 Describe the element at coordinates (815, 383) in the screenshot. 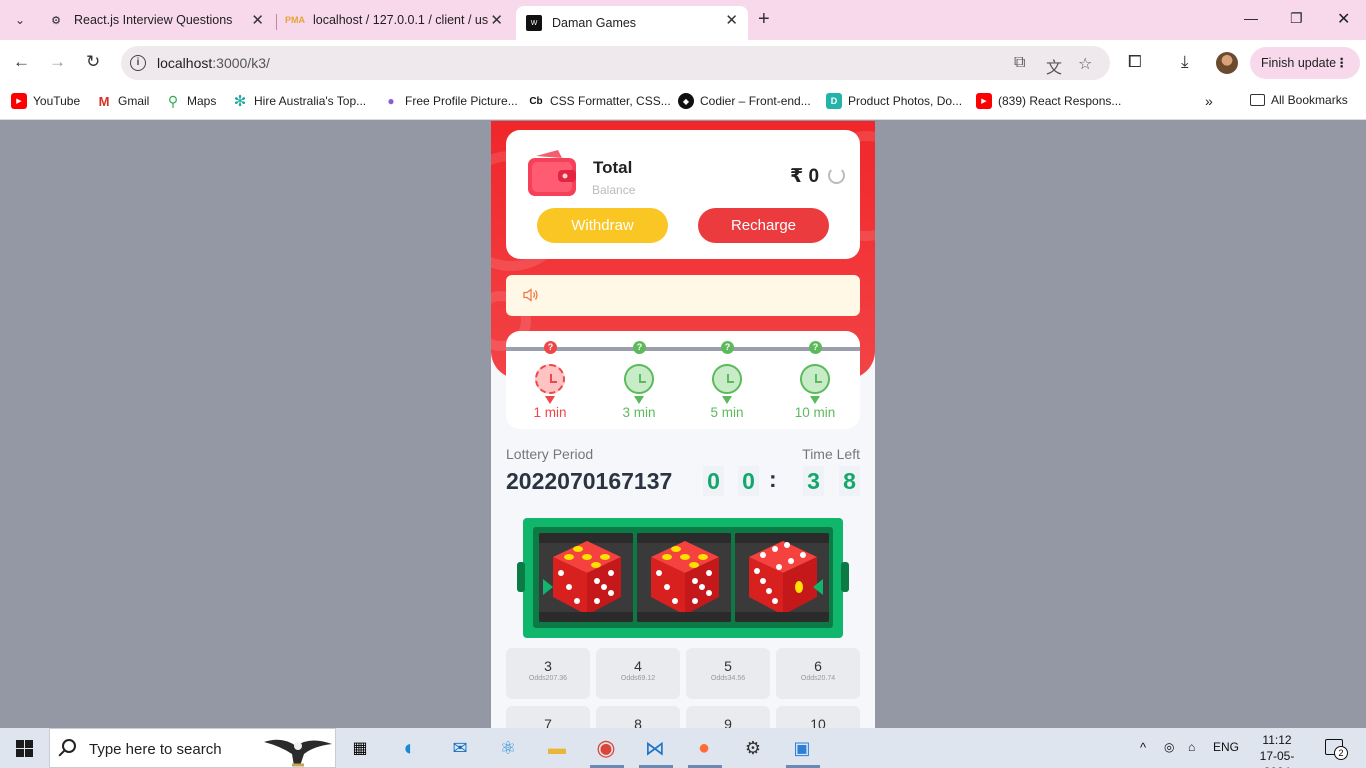

I see `time-option-10min: ? 10 min` at that location.